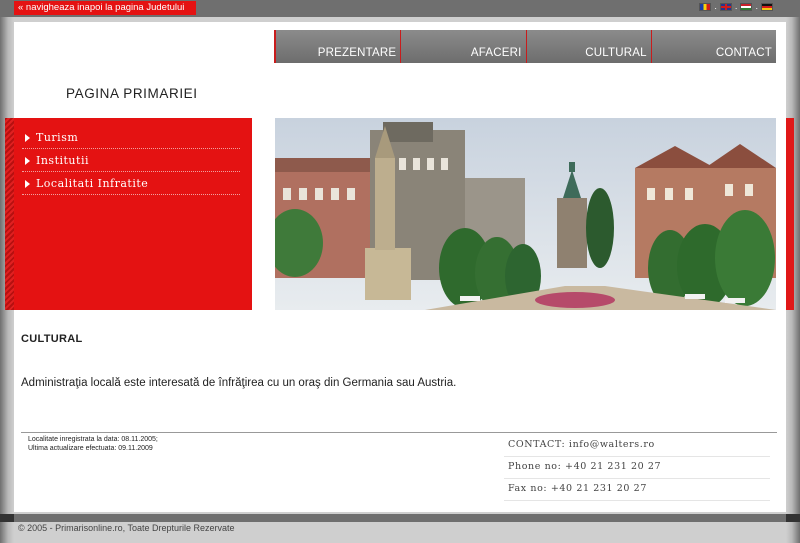  I want to click on nav-item-cultural: CULTURAL, so click(588, 46).